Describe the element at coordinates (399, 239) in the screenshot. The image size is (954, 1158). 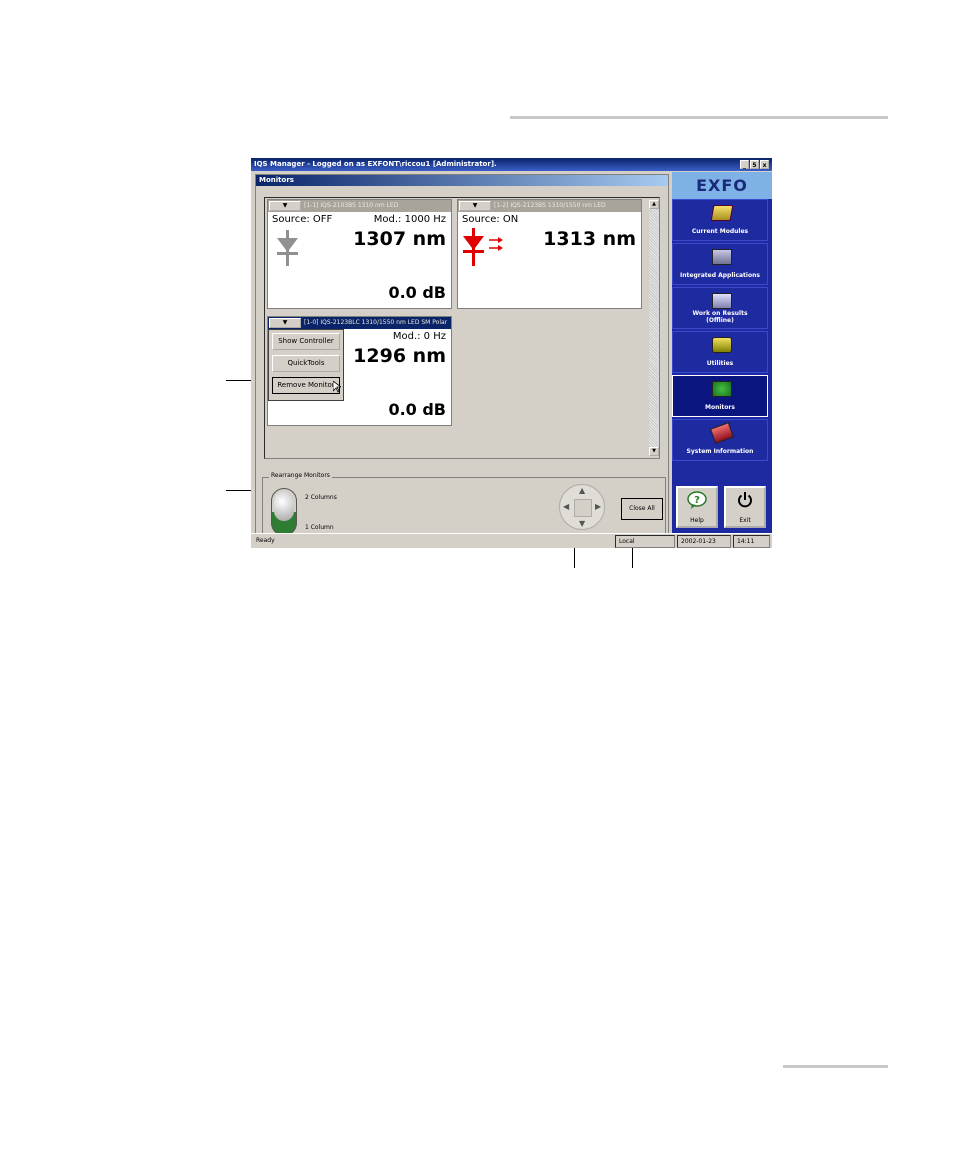
I see `wavelength-value: 1307 nm` at that location.